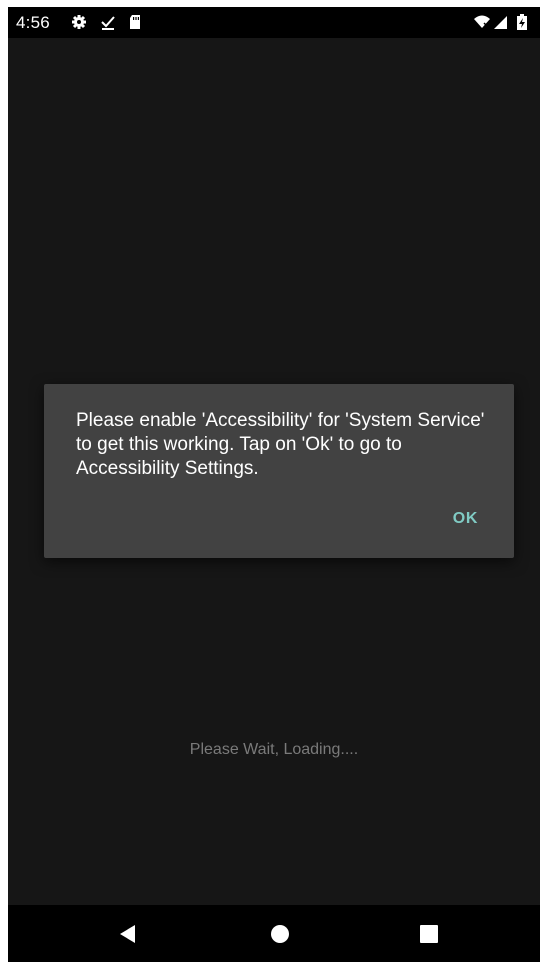  What do you see at coordinates (108, 22) in the screenshot?
I see `download-done-icon` at bounding box center [108, 22].